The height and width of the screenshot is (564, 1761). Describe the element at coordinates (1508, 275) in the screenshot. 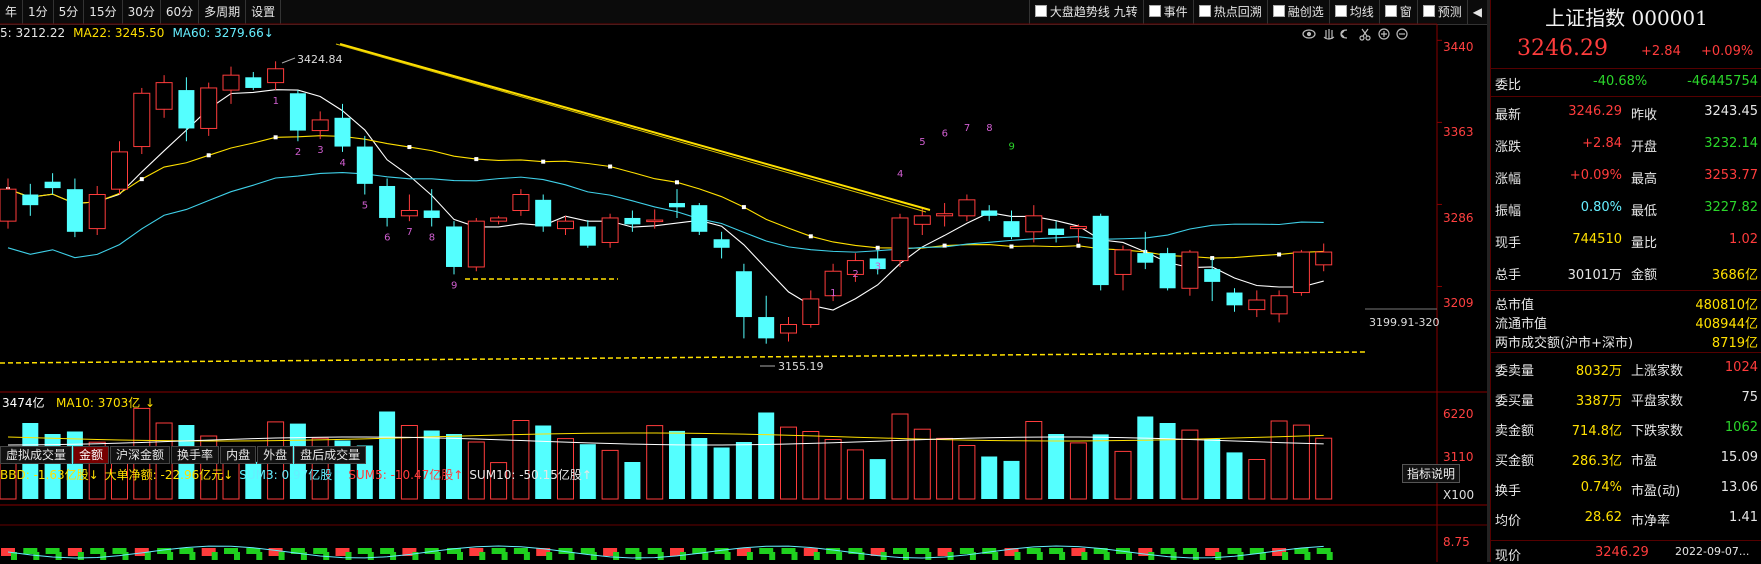

I see `quote-label: 总手` at that location.